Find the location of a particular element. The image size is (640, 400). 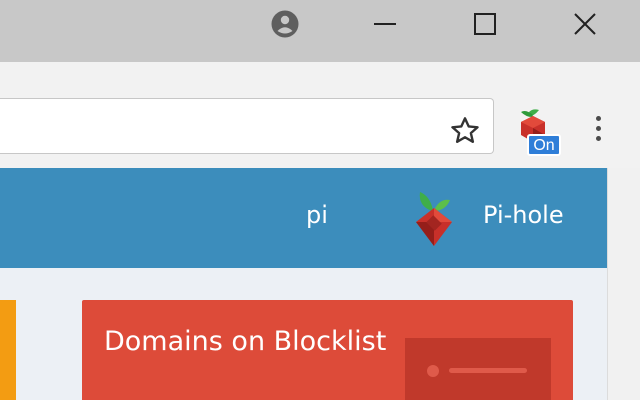

pi-hole-logo-icon is located at coordinates (434, 218).